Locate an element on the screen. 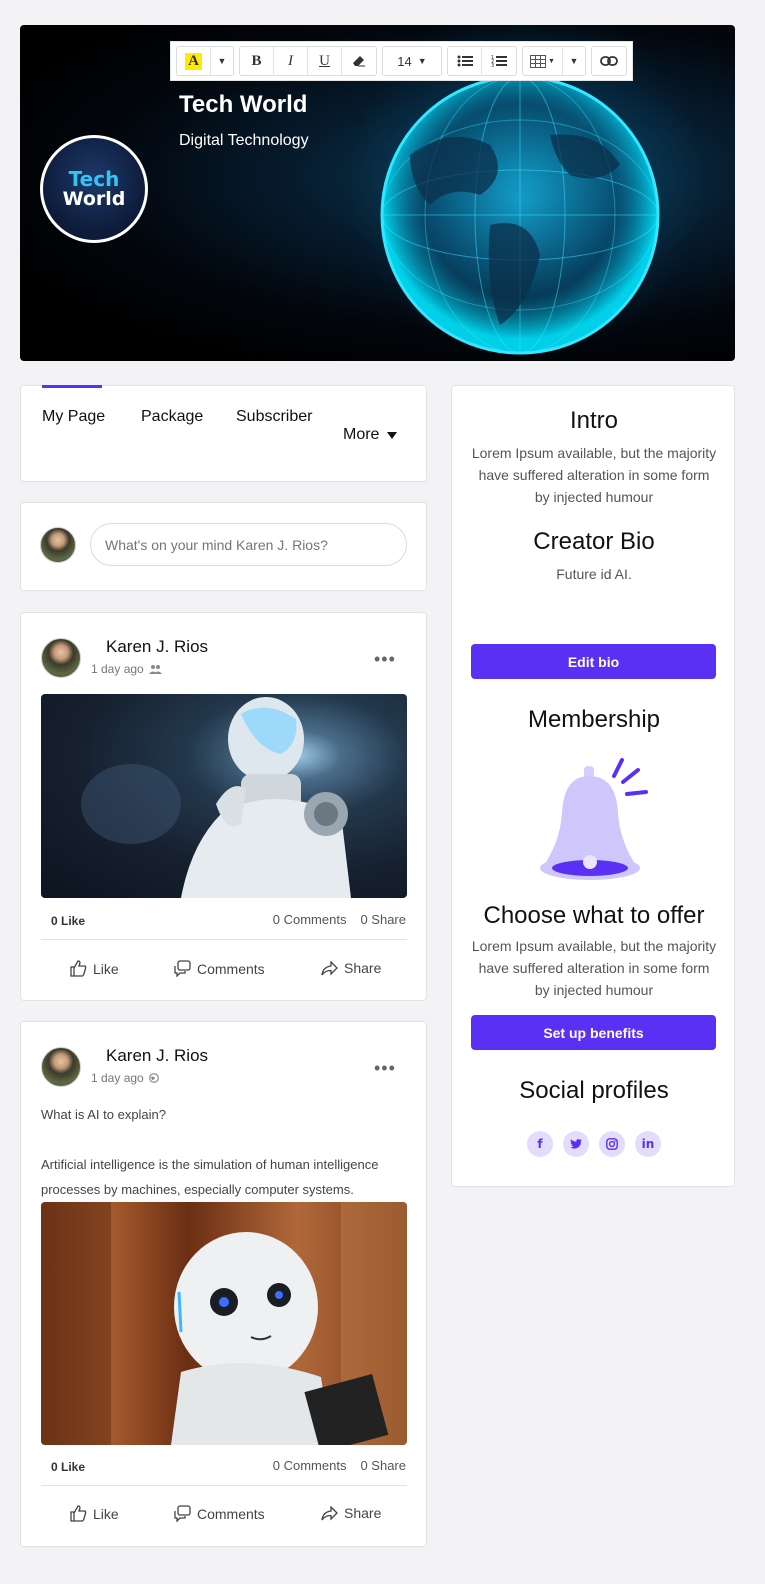 Image resolution: width=765 pixels, height=1584 pixels. italic-button: I is located at coordinates (291, 61).